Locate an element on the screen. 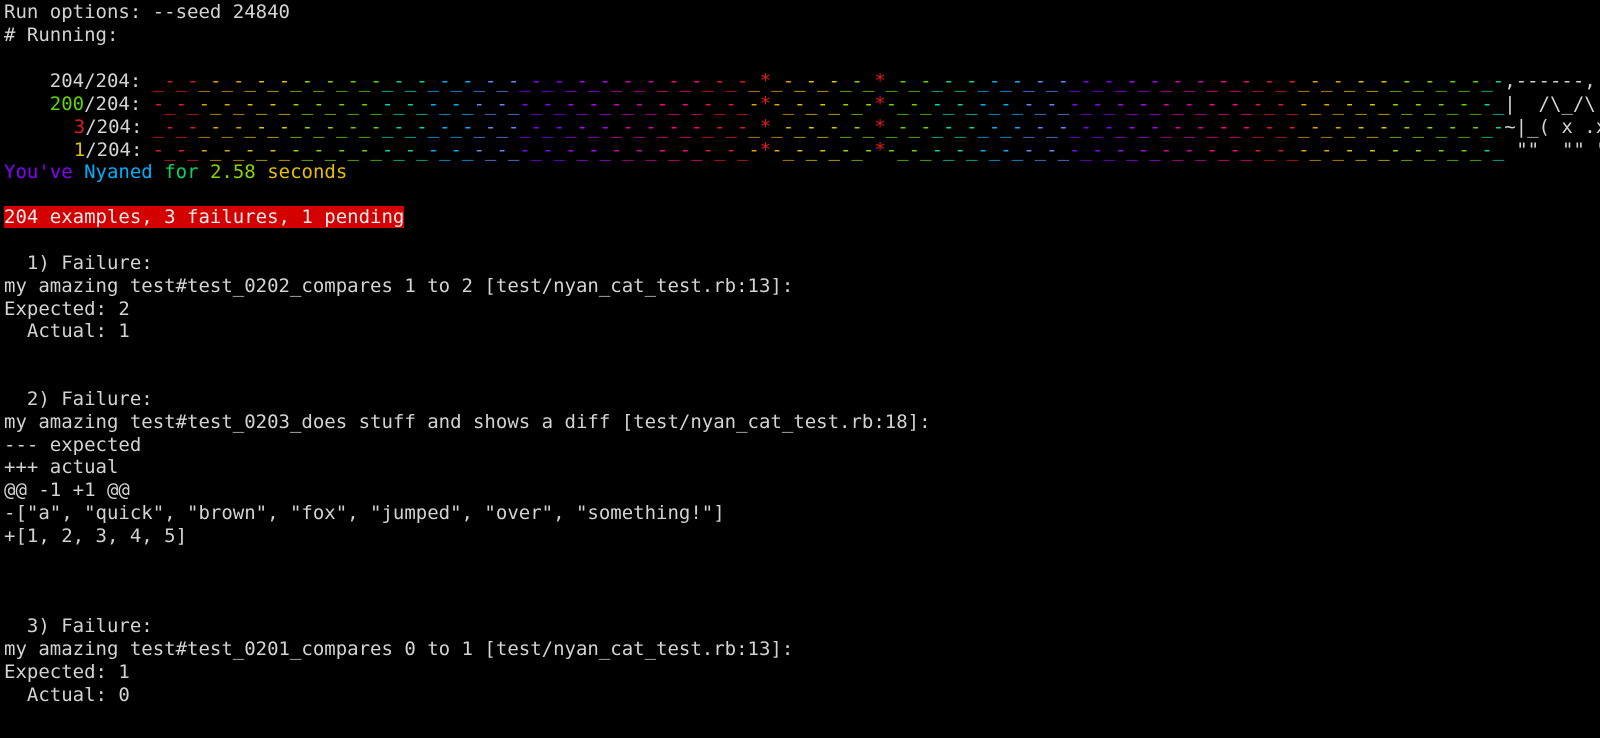 The image size is (1600, 738). failure-expected: Expected: 1 is located at coordinates (67, 672).